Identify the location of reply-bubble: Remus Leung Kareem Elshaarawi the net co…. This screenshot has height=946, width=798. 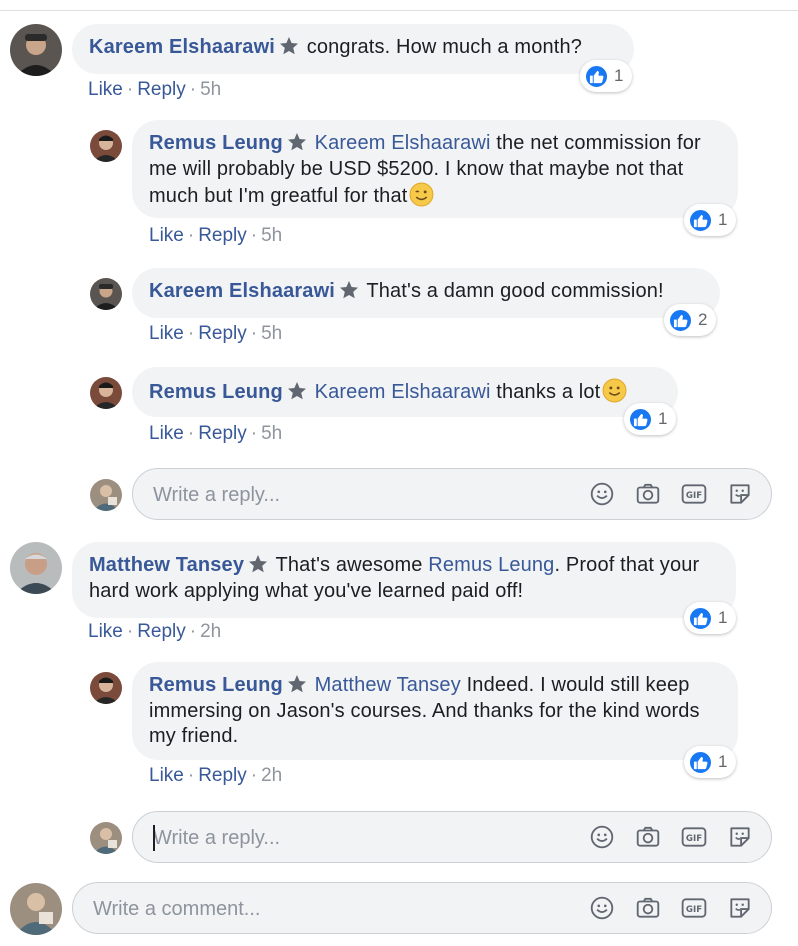
(435, 169).